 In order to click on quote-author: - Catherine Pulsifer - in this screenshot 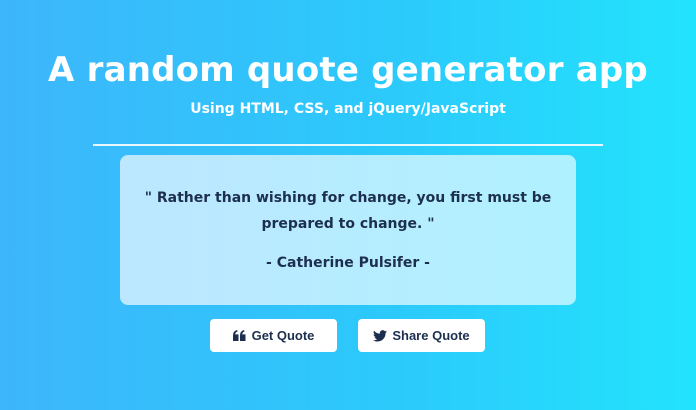, I will do `click(348, 263)`.